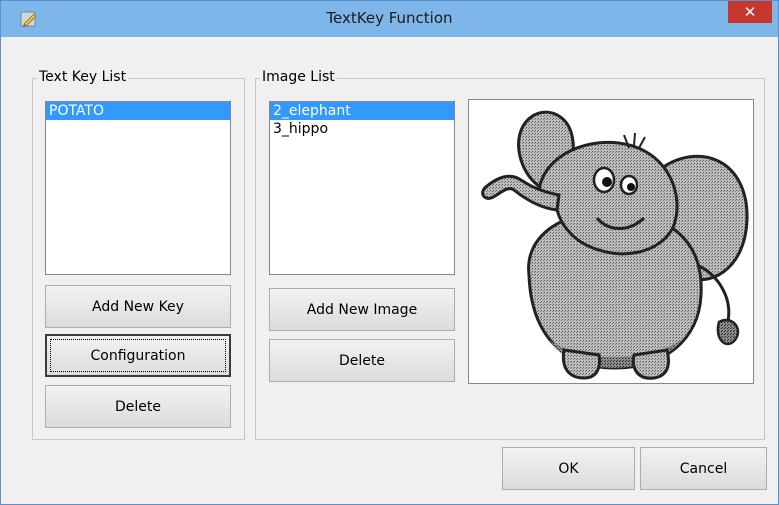 The width and height of the screenshot is (779, 505). I want to click on cancel-button: Cancel, so click(703, 468).